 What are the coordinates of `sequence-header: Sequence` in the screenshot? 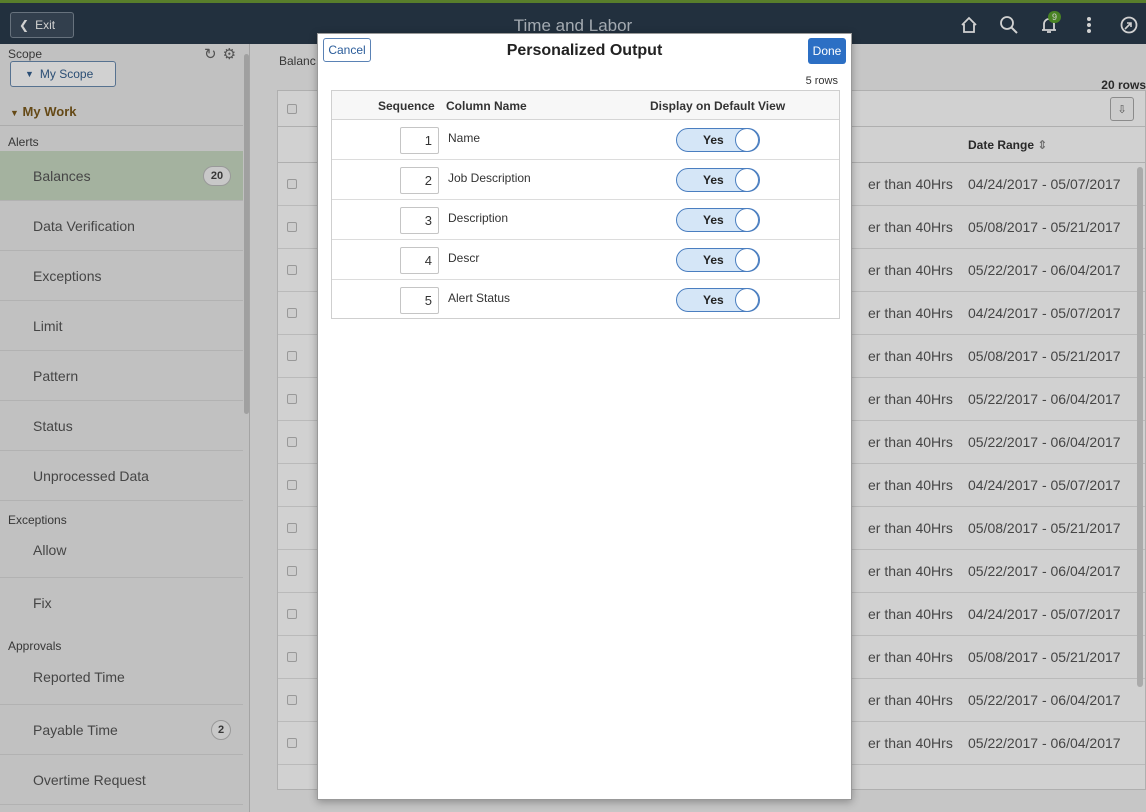 It's located at (406, 106).